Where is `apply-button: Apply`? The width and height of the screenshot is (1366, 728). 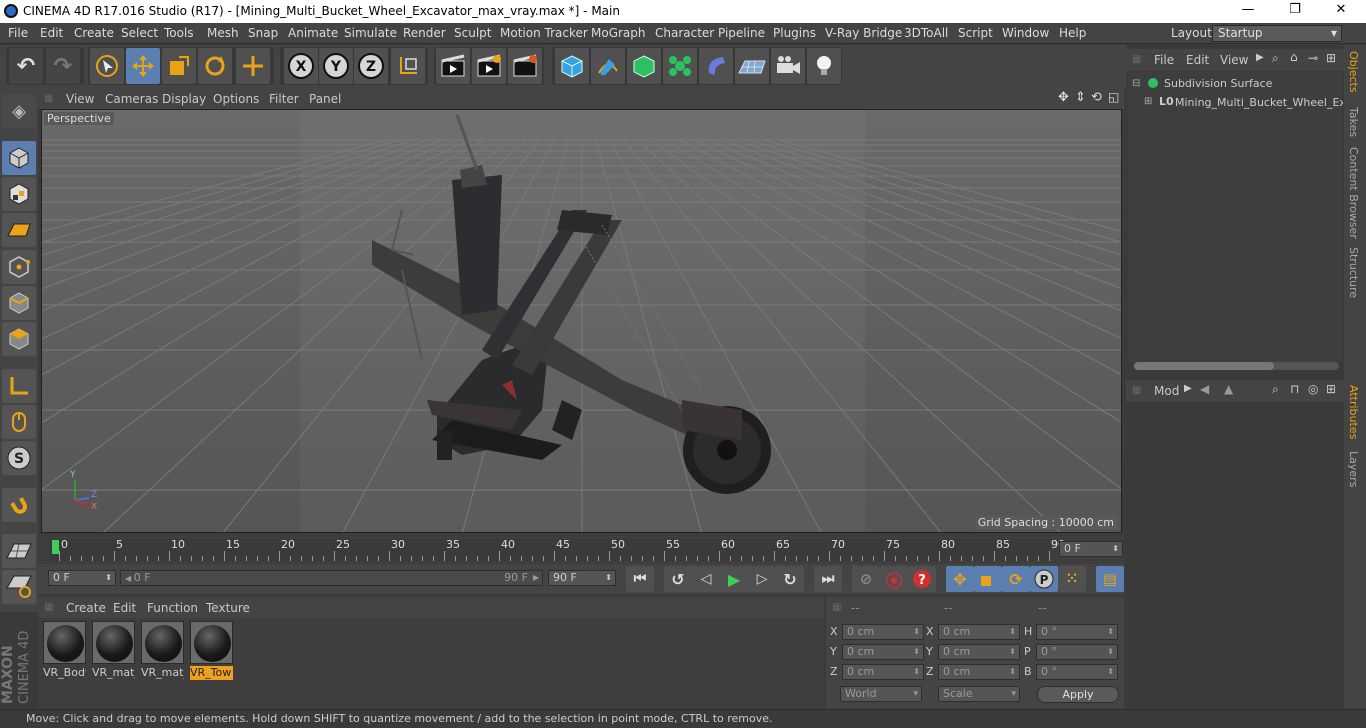
apply-button: Apply is located at coordinates (1078, 694).